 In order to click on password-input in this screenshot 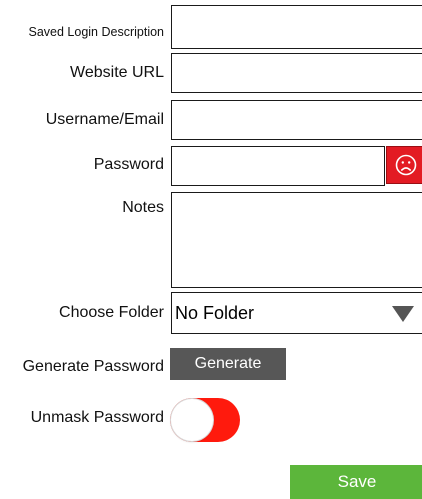, I will do `click(278, 166)`.